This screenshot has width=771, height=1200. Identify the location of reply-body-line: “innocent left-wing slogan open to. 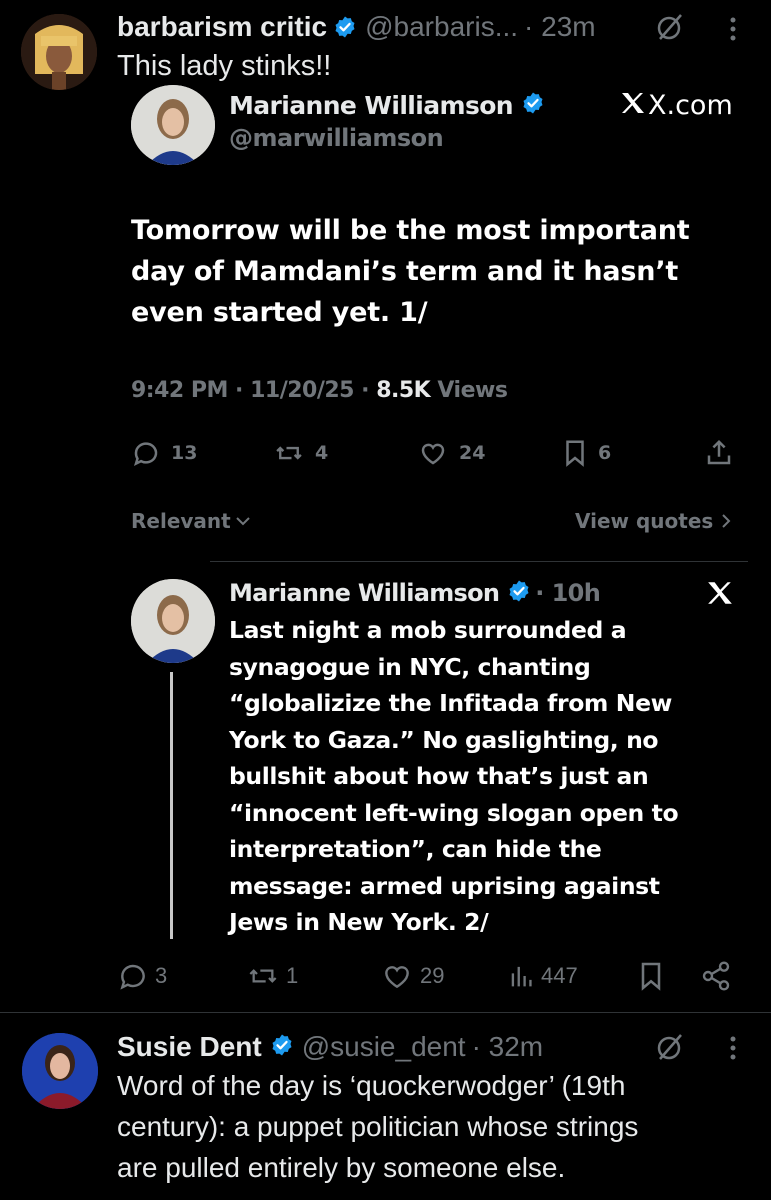
(454, 812).